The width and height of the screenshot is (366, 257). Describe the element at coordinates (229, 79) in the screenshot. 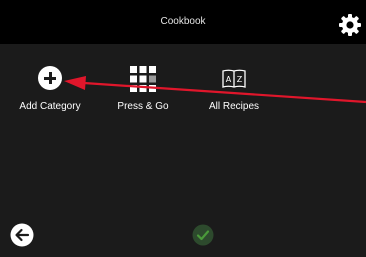

I see `svg-text: A` at that location.